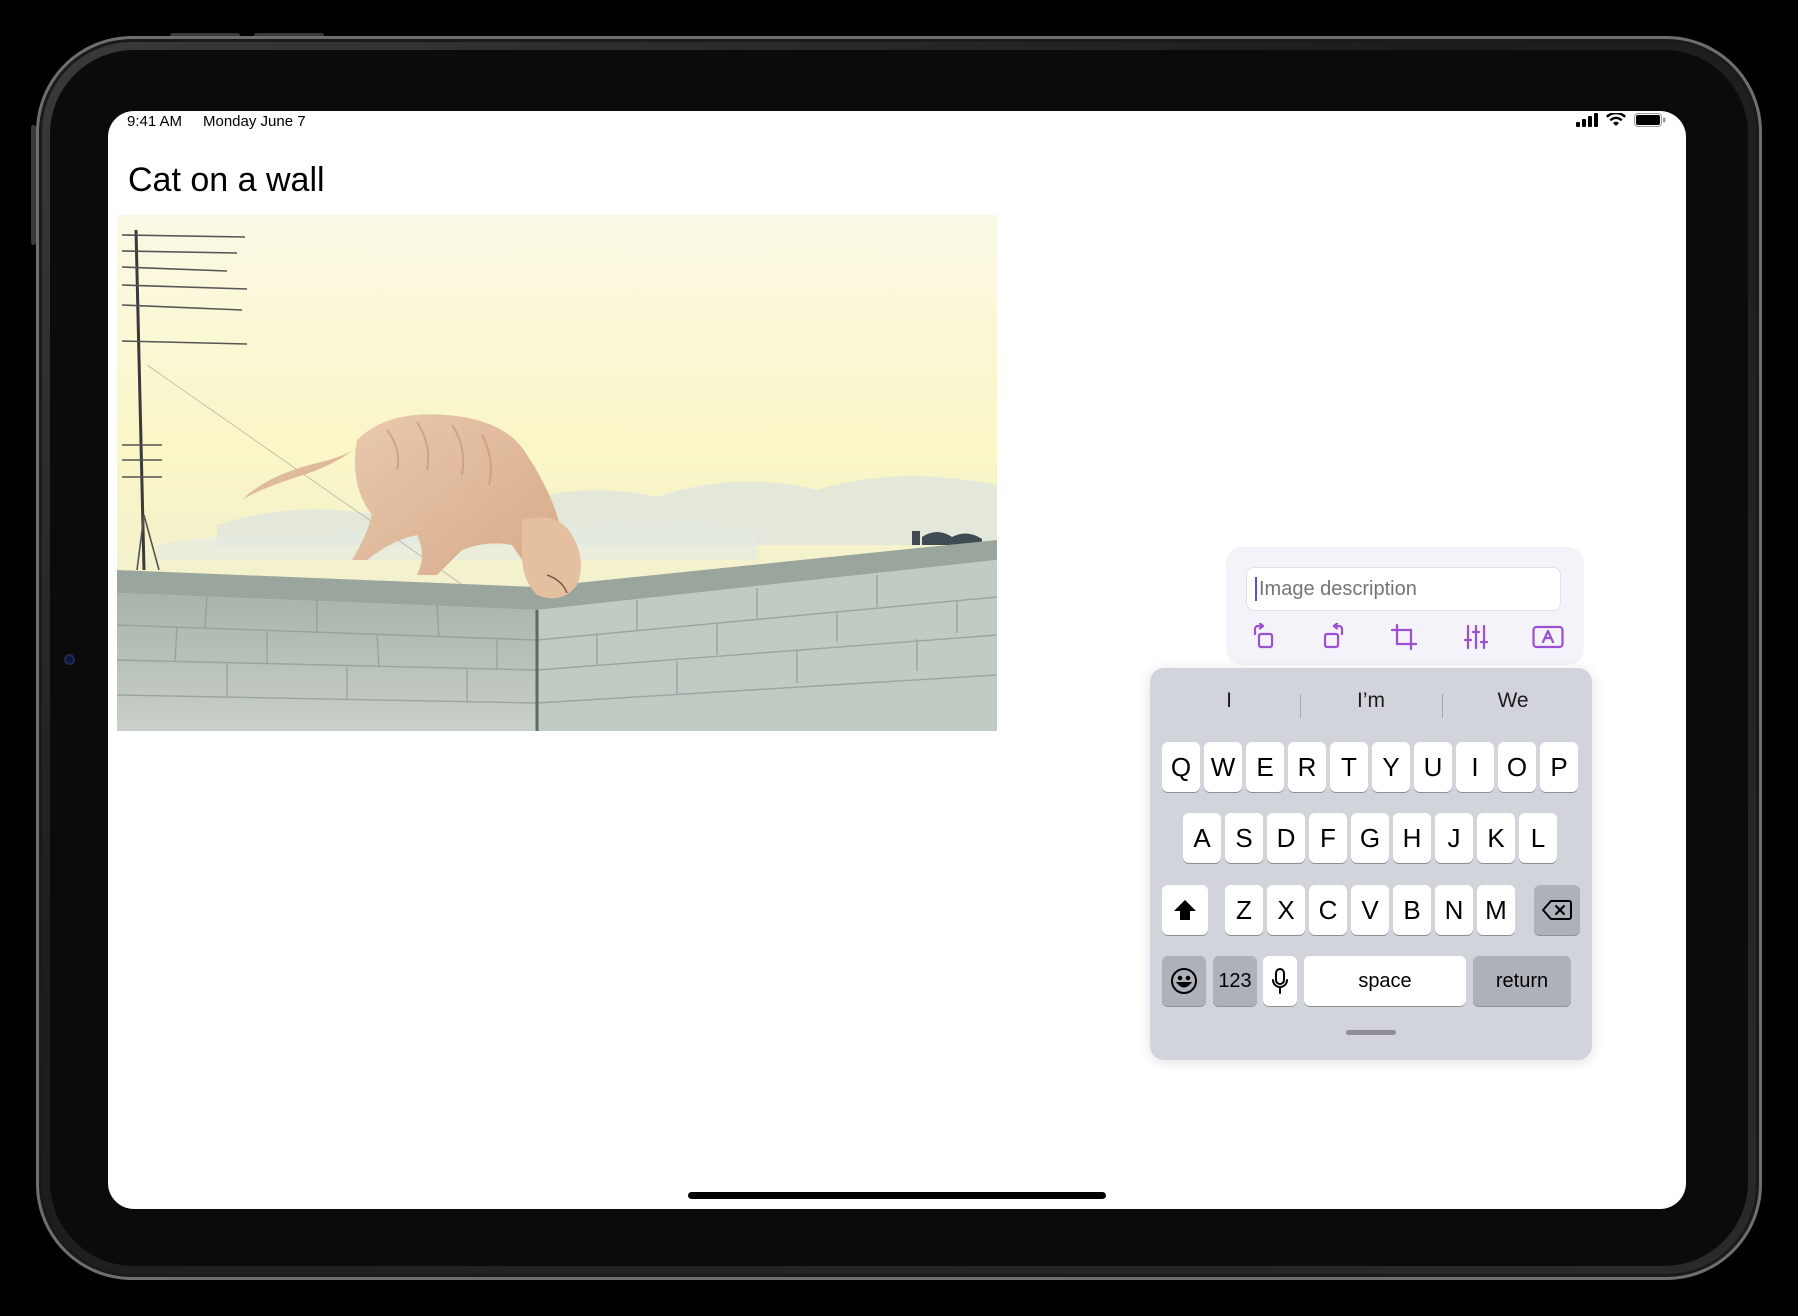  What do you see at coordinates (1391, 767) in the screenshot?
I see `key-y: Y` at bounding box center [1391, 767].